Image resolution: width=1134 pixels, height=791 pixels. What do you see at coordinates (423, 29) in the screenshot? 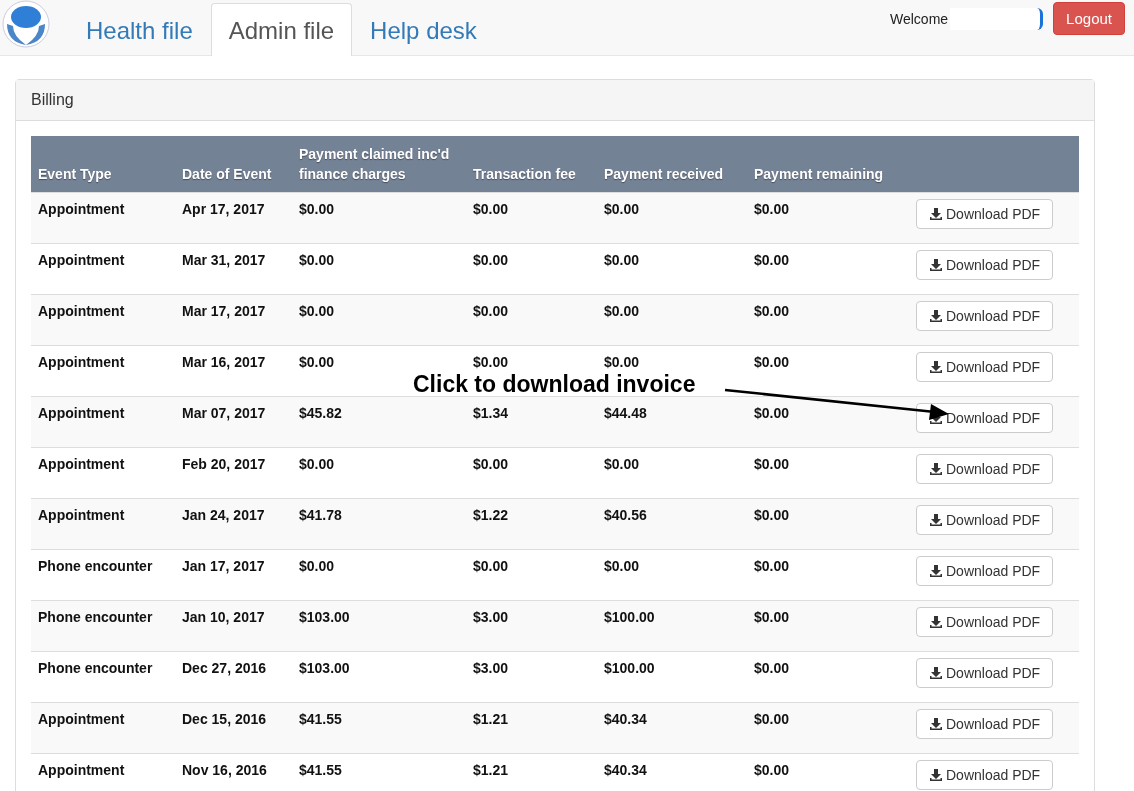
I see `nav-tab: Help desk` at bounding box center [423, 29].